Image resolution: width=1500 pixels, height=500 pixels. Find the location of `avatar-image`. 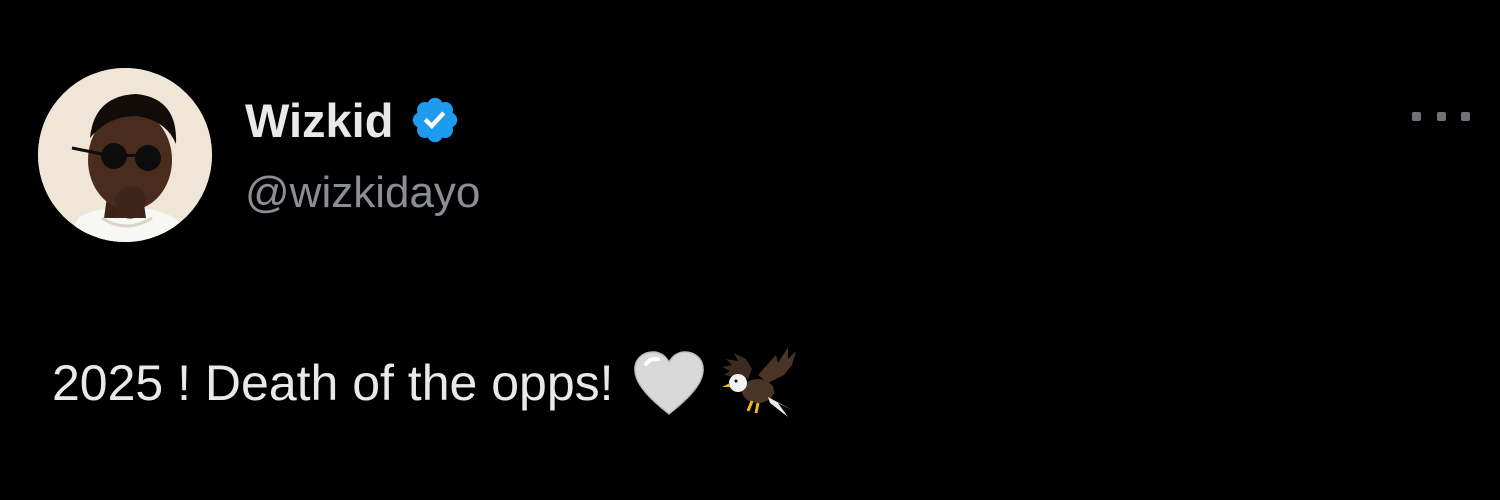

avatar-image is located at coordinates (125, 155).